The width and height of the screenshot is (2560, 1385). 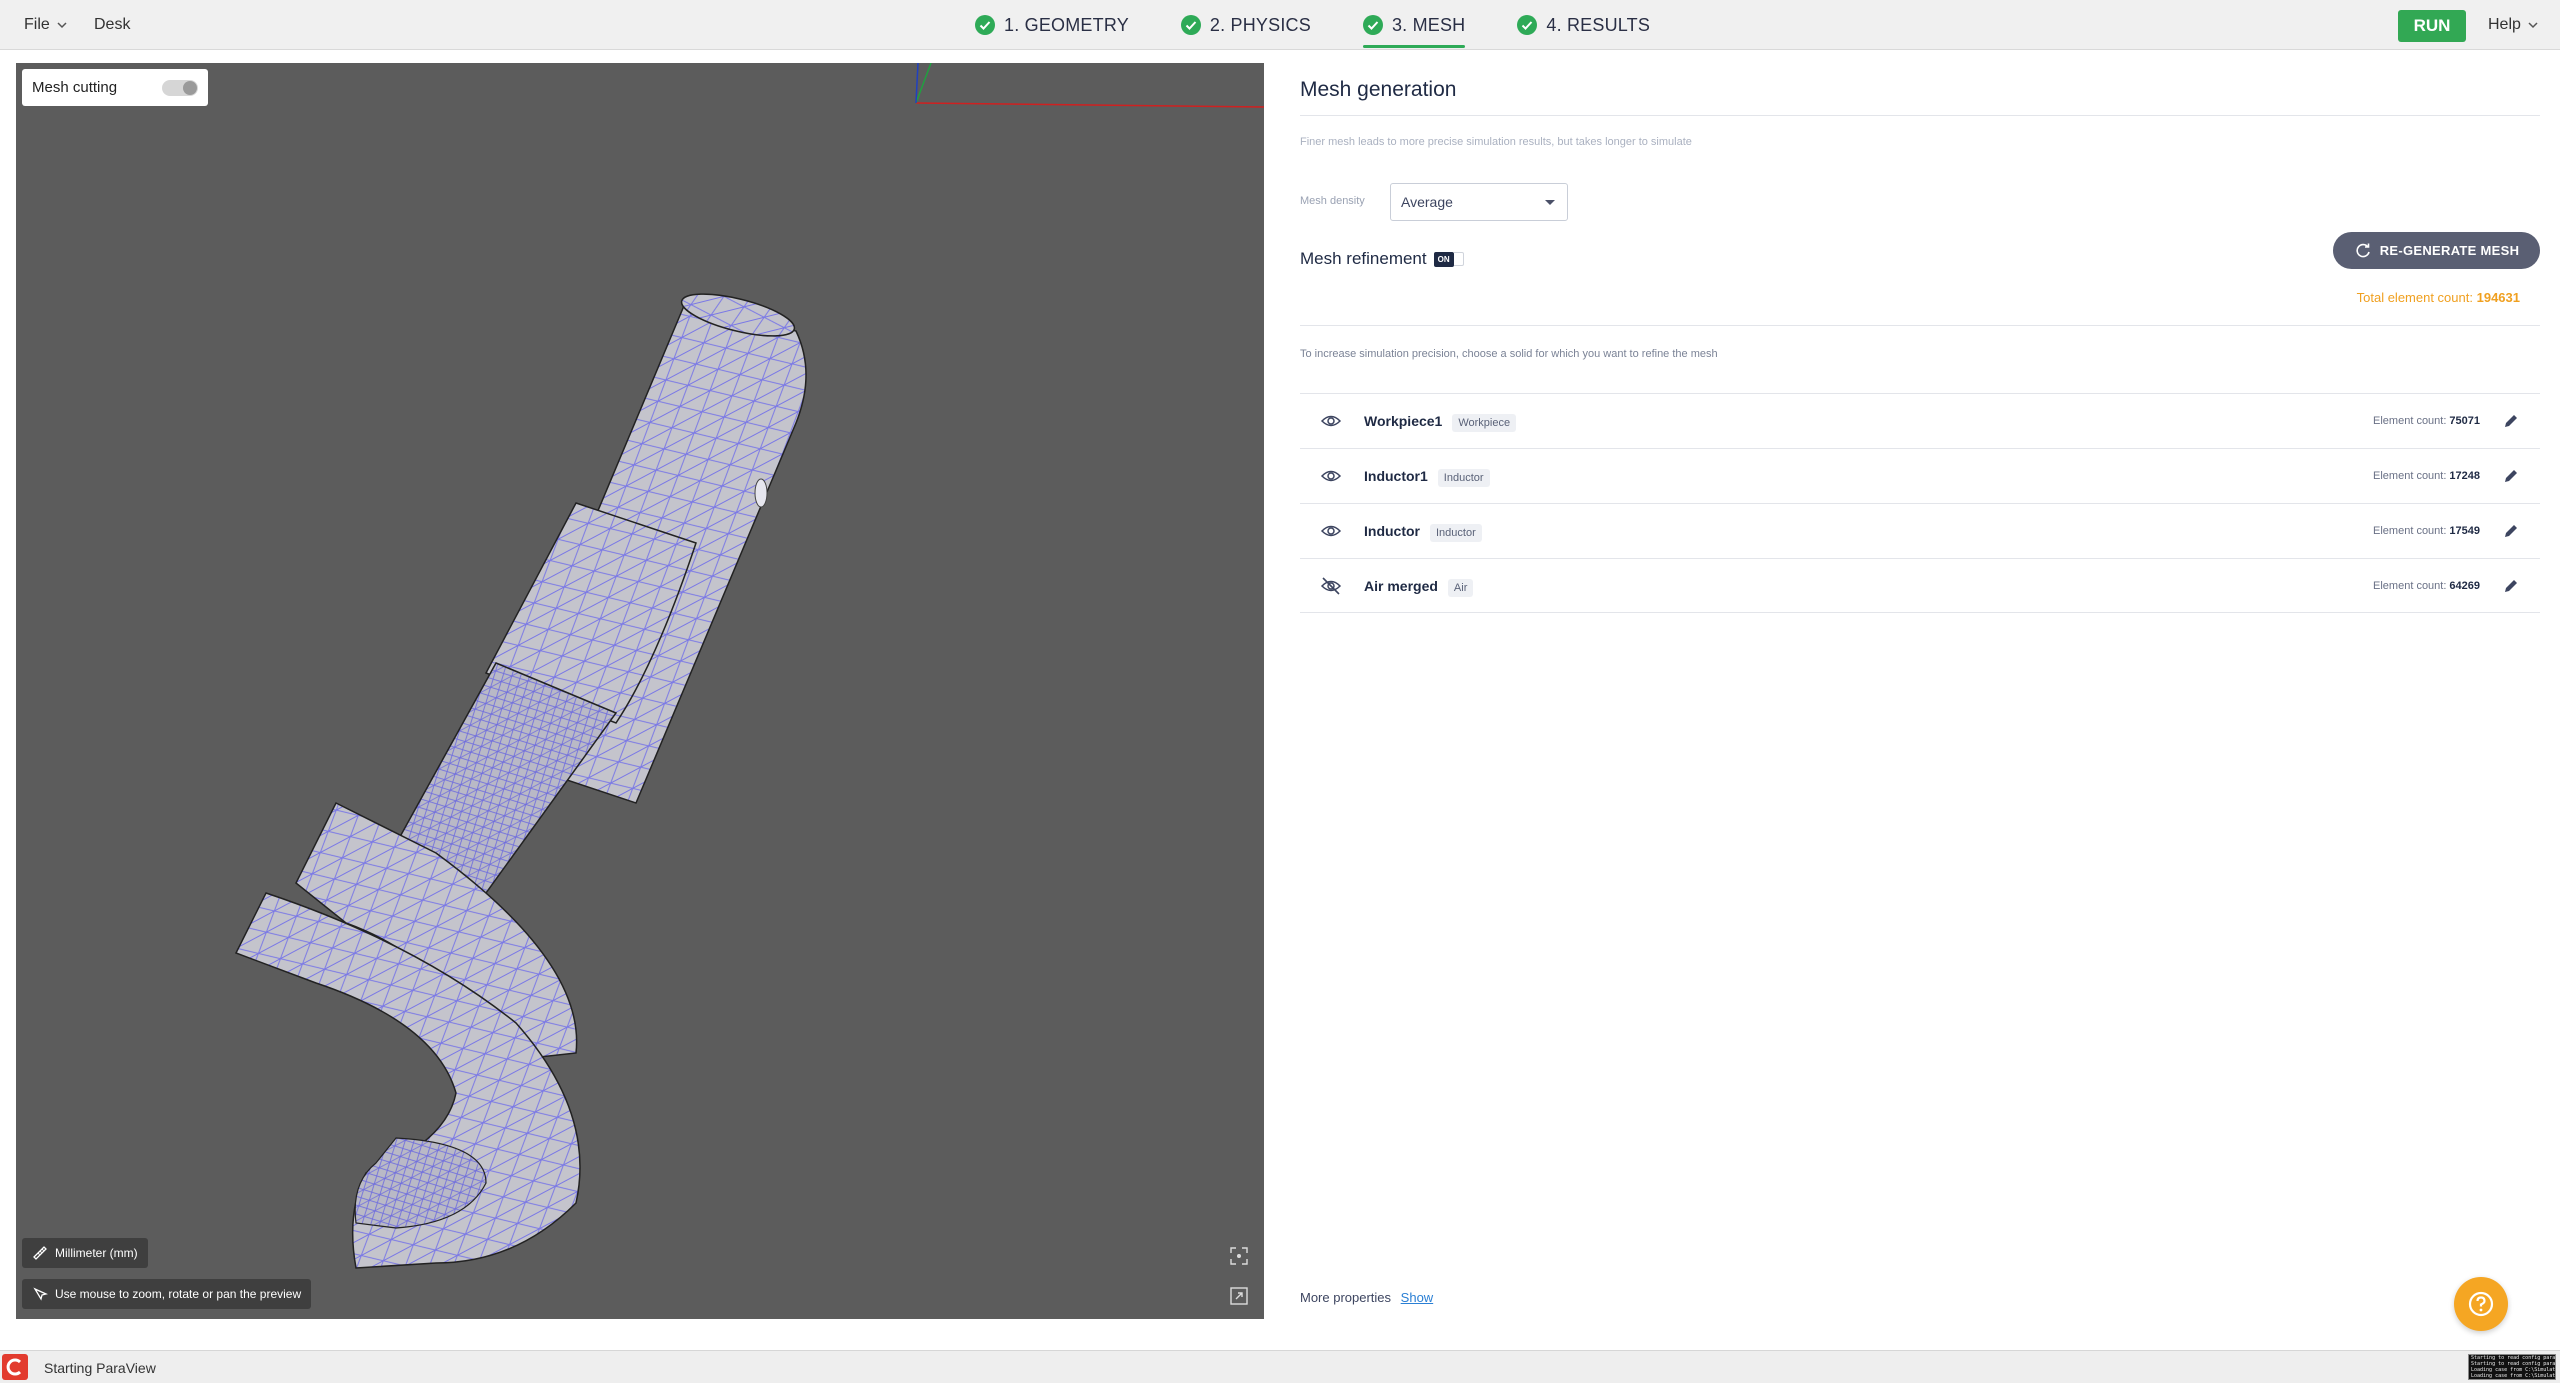 I want to click on run-button: RUN, so click(x=2432, y=26).